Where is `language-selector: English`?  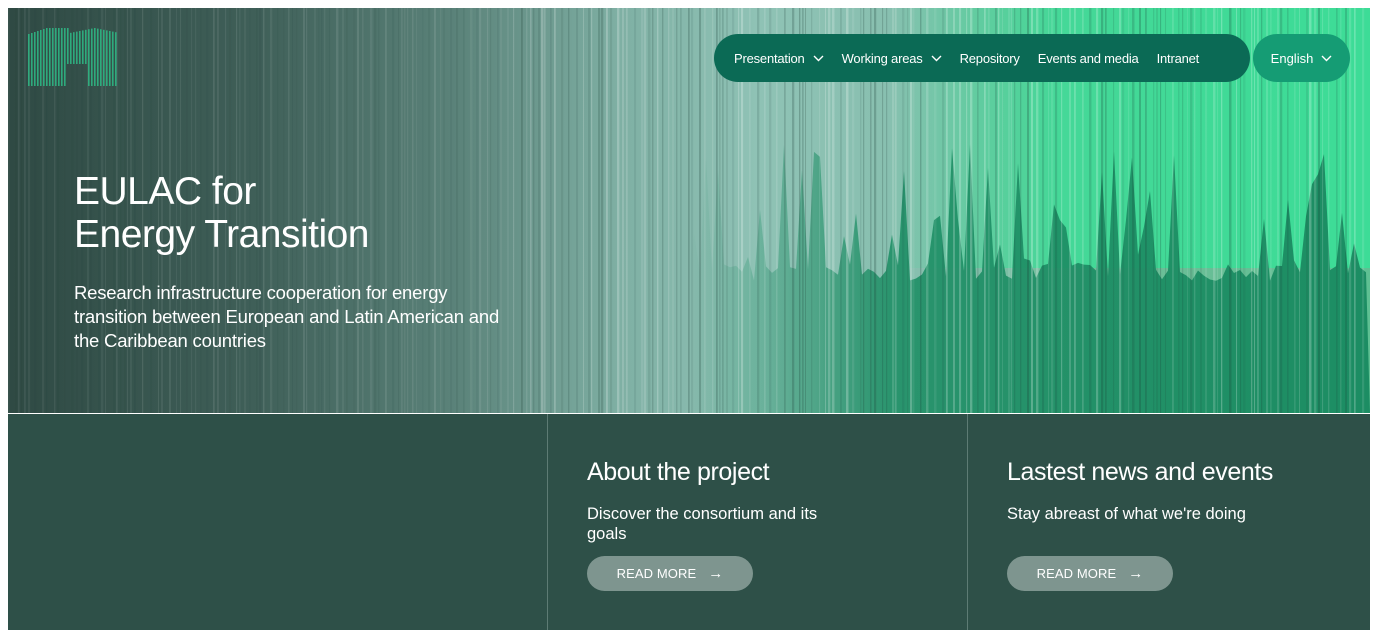
language-selector: English is located at coordinates (1301, 58).